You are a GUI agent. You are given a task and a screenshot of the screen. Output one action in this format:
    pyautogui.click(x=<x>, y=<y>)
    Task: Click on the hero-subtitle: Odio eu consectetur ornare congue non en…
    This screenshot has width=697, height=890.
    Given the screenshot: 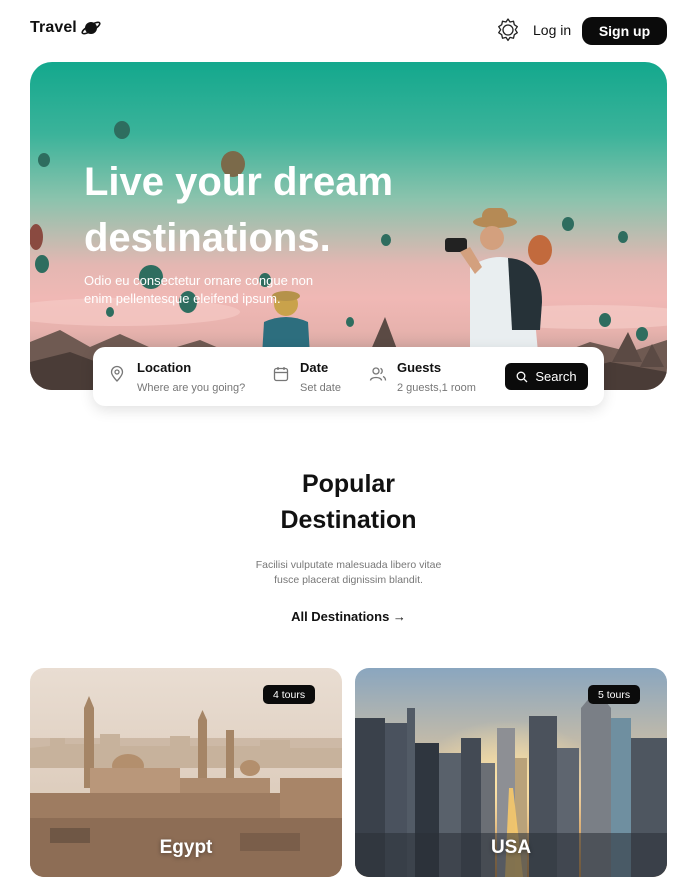 What is the action you would take?
    pyautogui.click(x=199, y=289)
    